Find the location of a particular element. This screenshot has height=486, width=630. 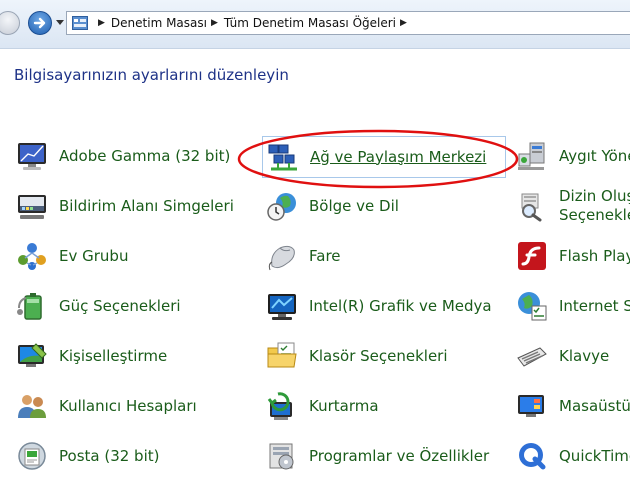

mouse-icon is located at coordinates (281, 258).